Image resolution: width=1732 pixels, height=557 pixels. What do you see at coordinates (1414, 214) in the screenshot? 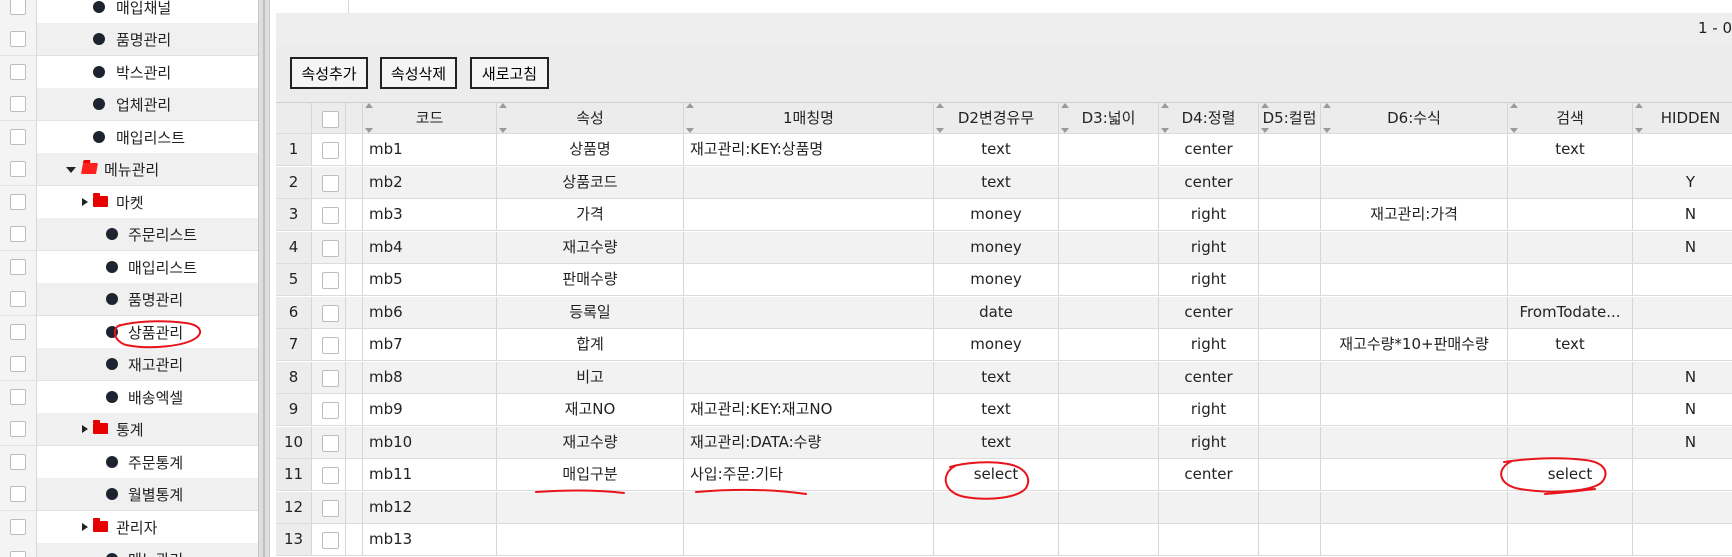
I see `cell-d6: 재고관리:가격` at bounding box center [1414, 214].